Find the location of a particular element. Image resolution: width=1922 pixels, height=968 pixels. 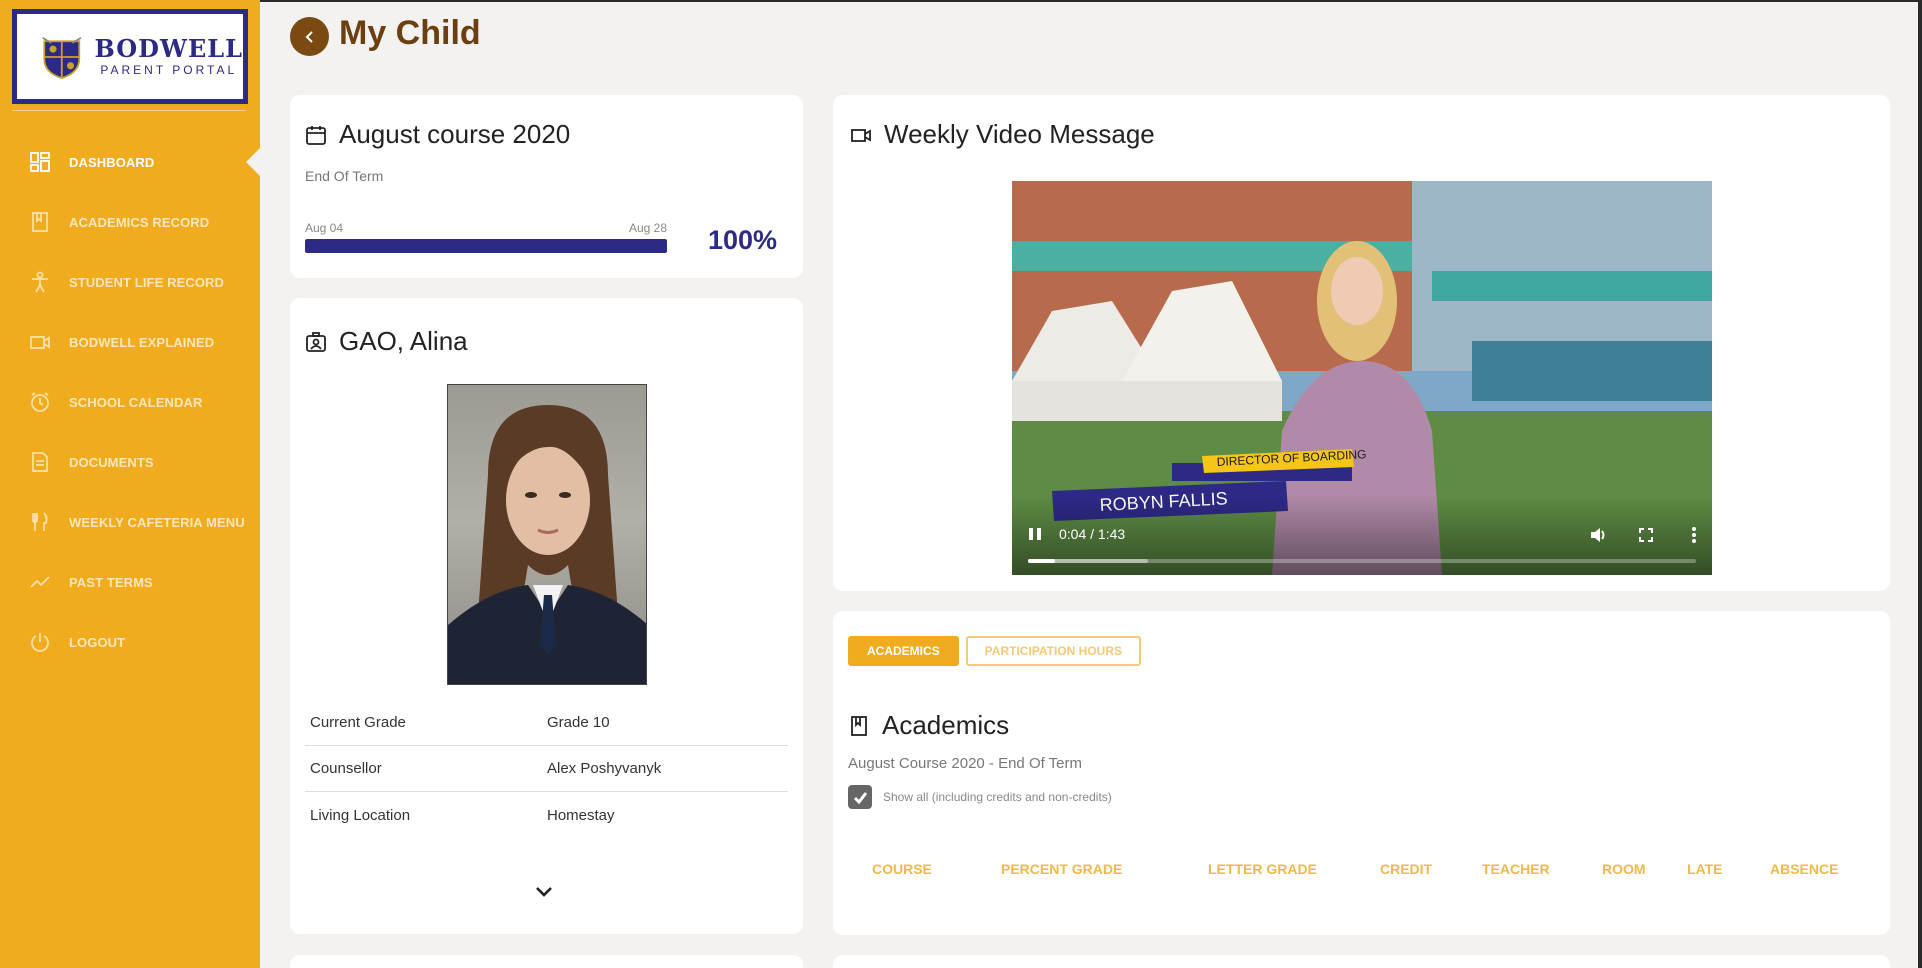

info-row-living-location: Living Location Homestay is located at coordinates (546, 815).